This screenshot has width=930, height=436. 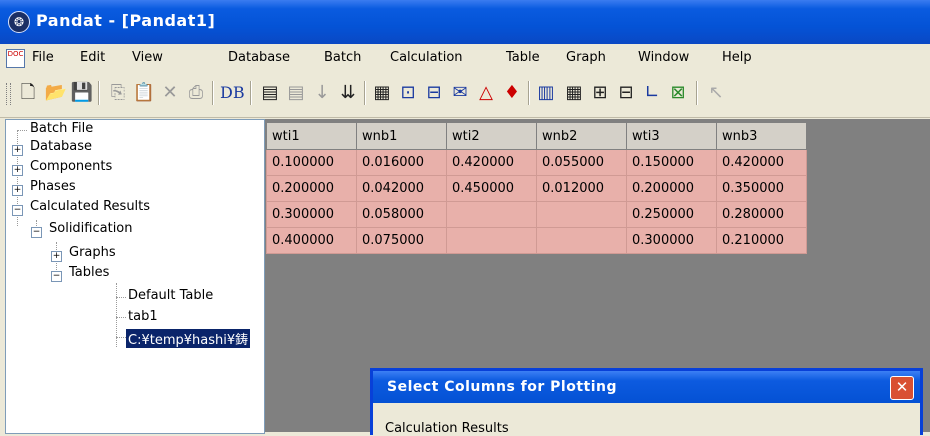 I want to click on numbered-table-icon: ▦, so click(x=574, y=93).